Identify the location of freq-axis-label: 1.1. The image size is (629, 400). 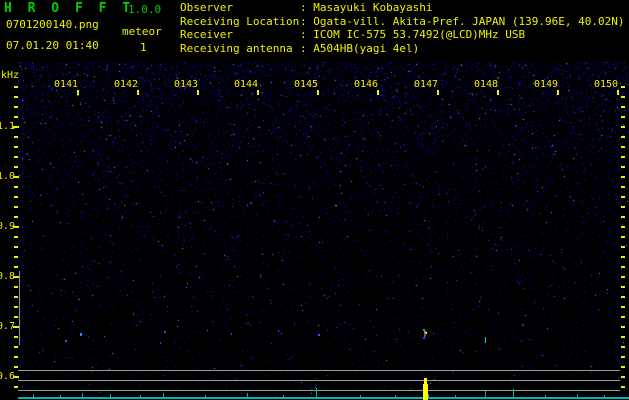
(8, 126).